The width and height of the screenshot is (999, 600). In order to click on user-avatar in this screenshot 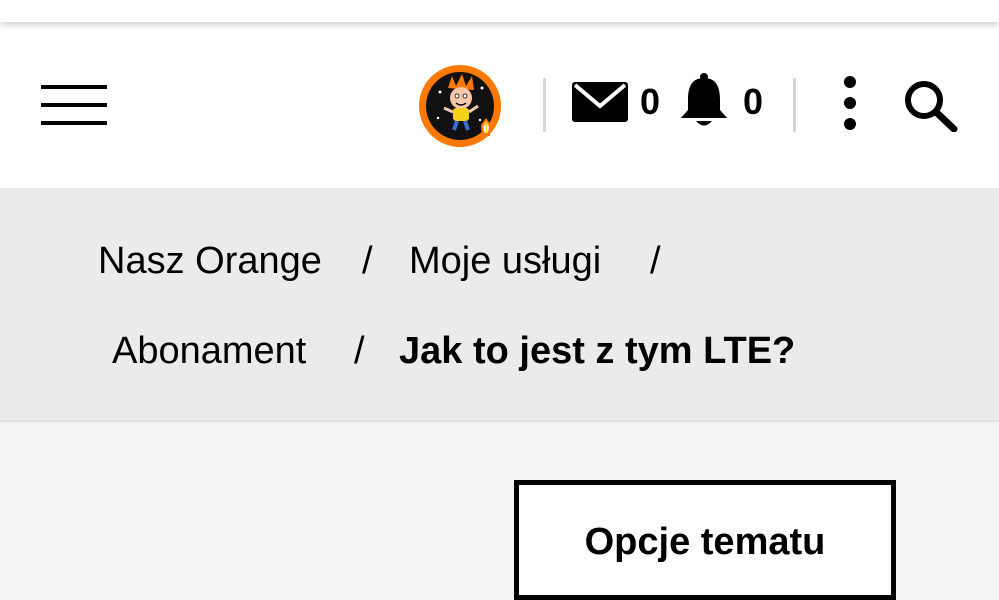, I will do `click(462, 108)`.